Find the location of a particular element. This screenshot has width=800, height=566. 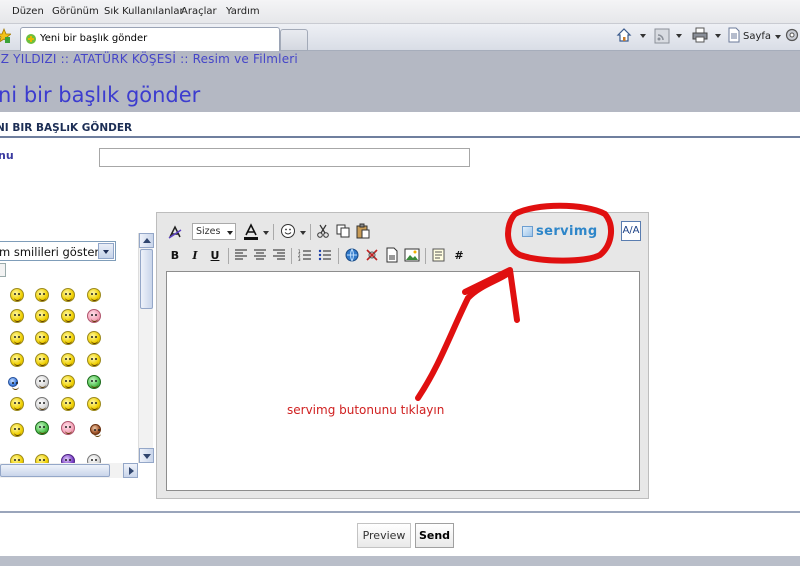

quote-icon is located at coordinates (439, 255).